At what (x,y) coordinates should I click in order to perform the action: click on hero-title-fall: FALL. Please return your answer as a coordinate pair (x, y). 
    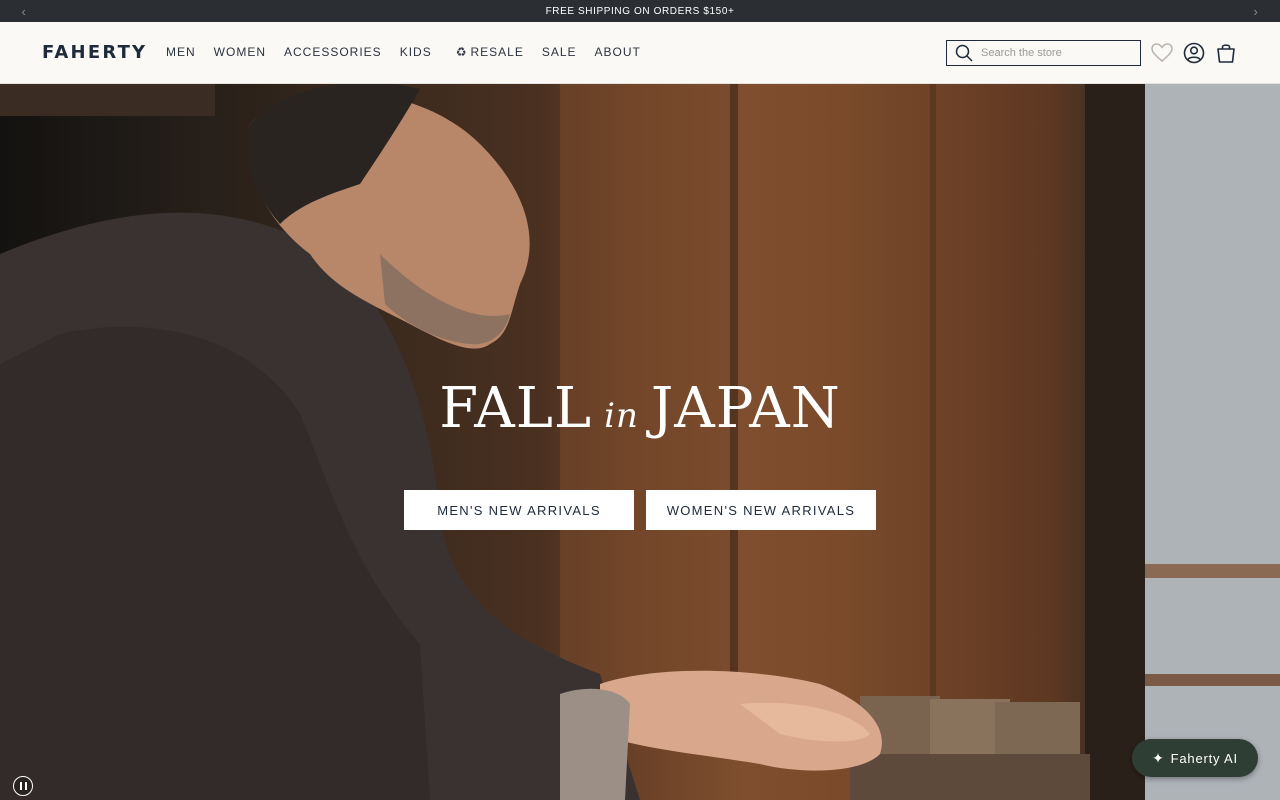
    Looking at the image, I should click on (516, 408).